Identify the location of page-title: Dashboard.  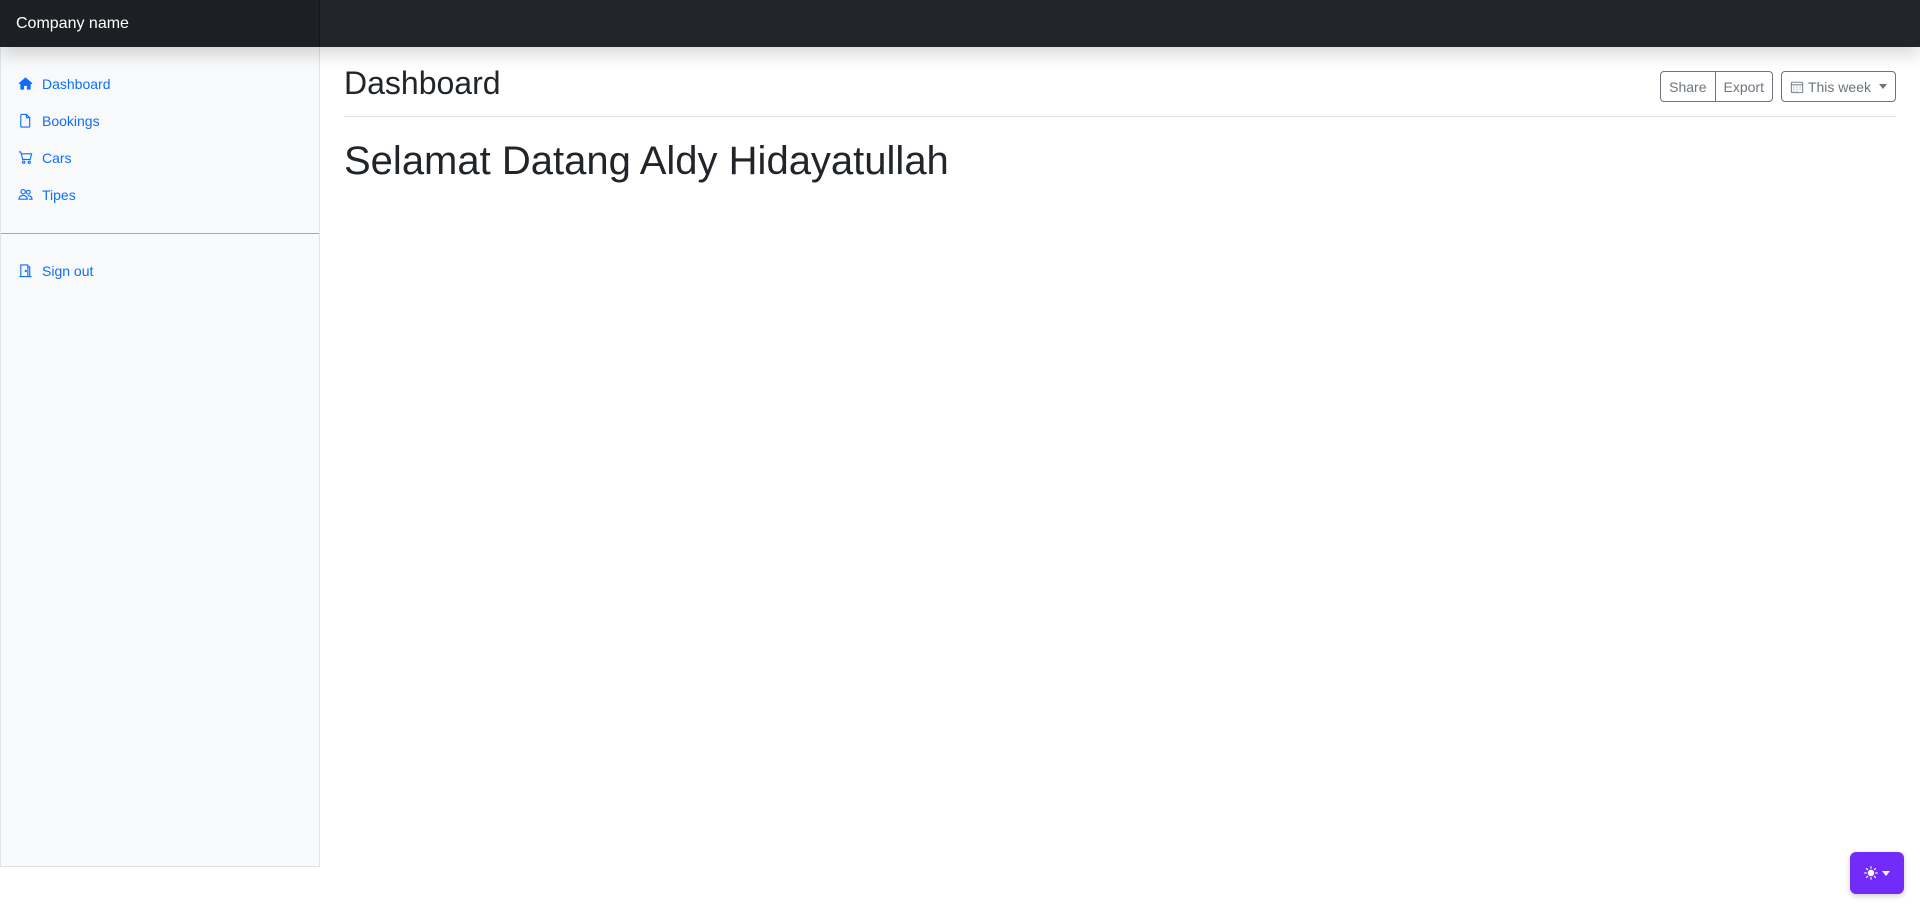
(422, 83).